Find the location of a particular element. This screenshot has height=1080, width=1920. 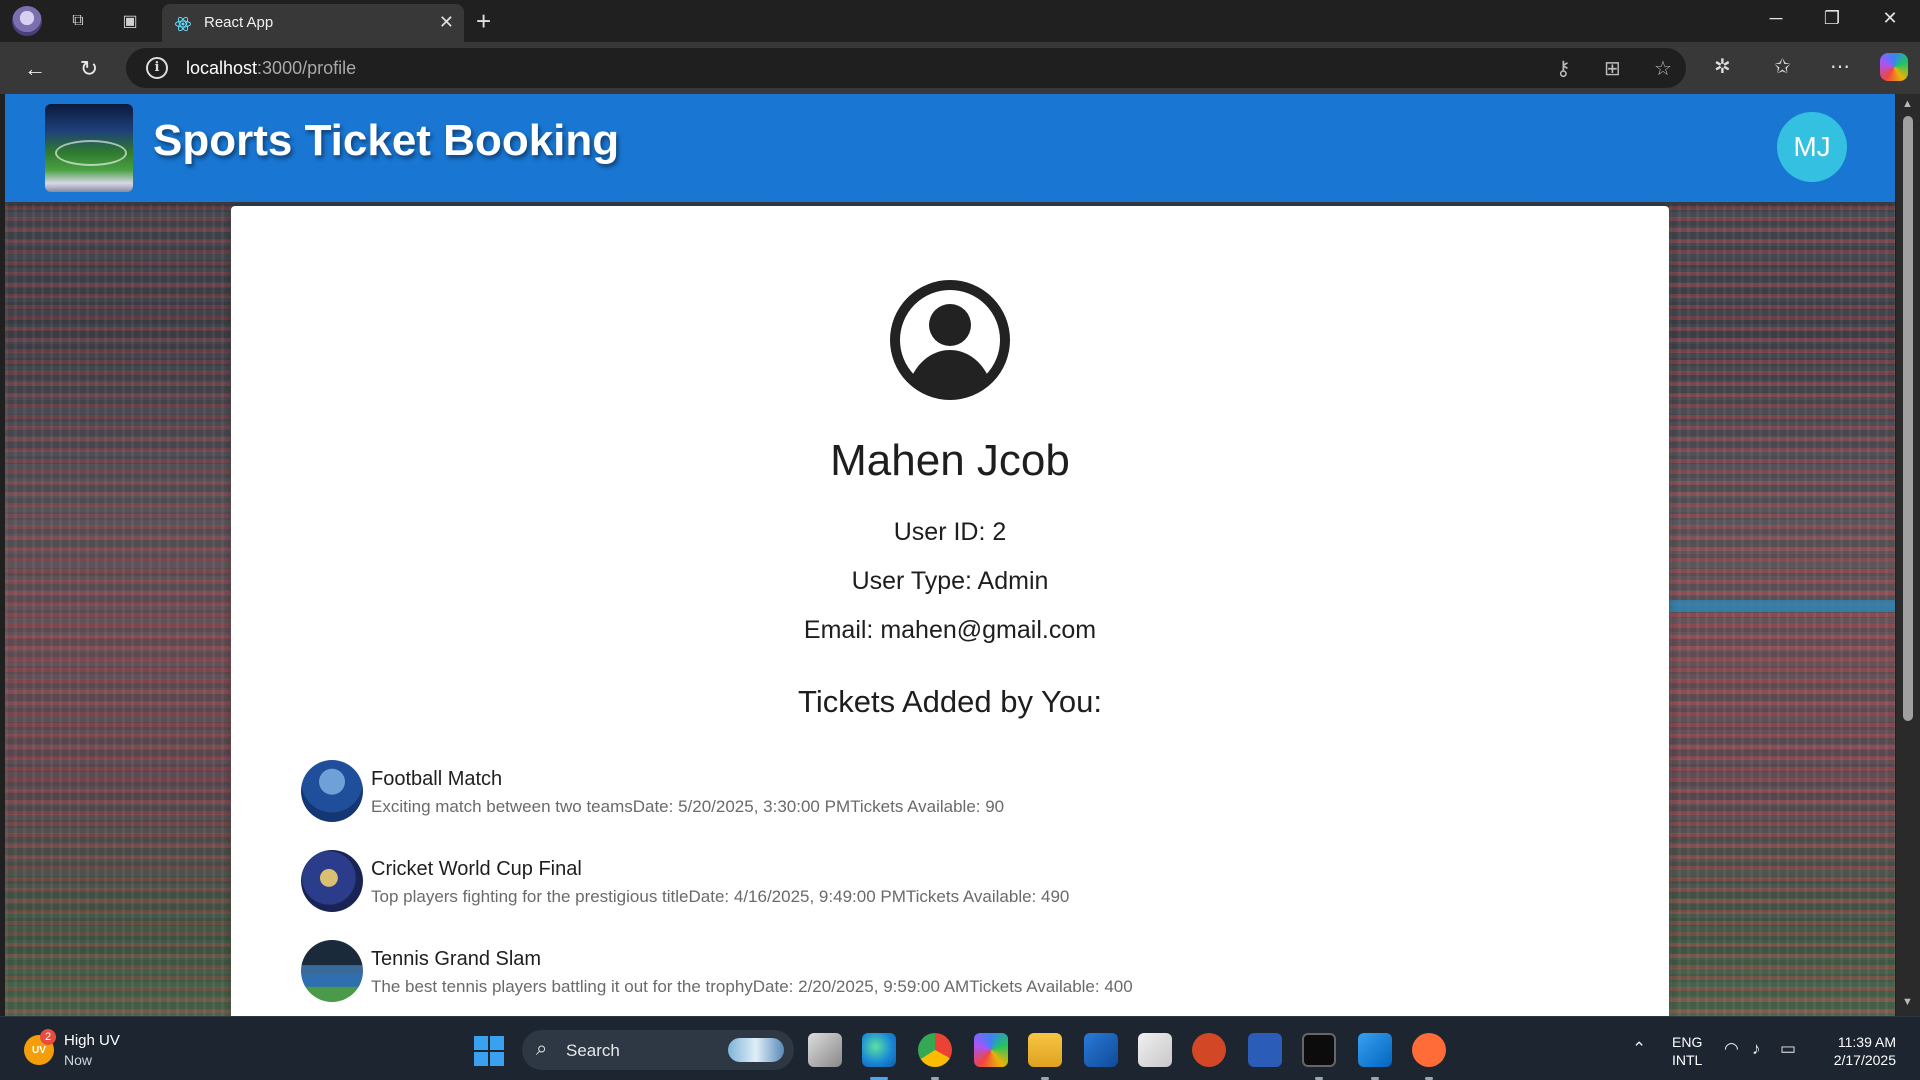

favorites-icon: ✩ is located at coordinates (1782, 66).